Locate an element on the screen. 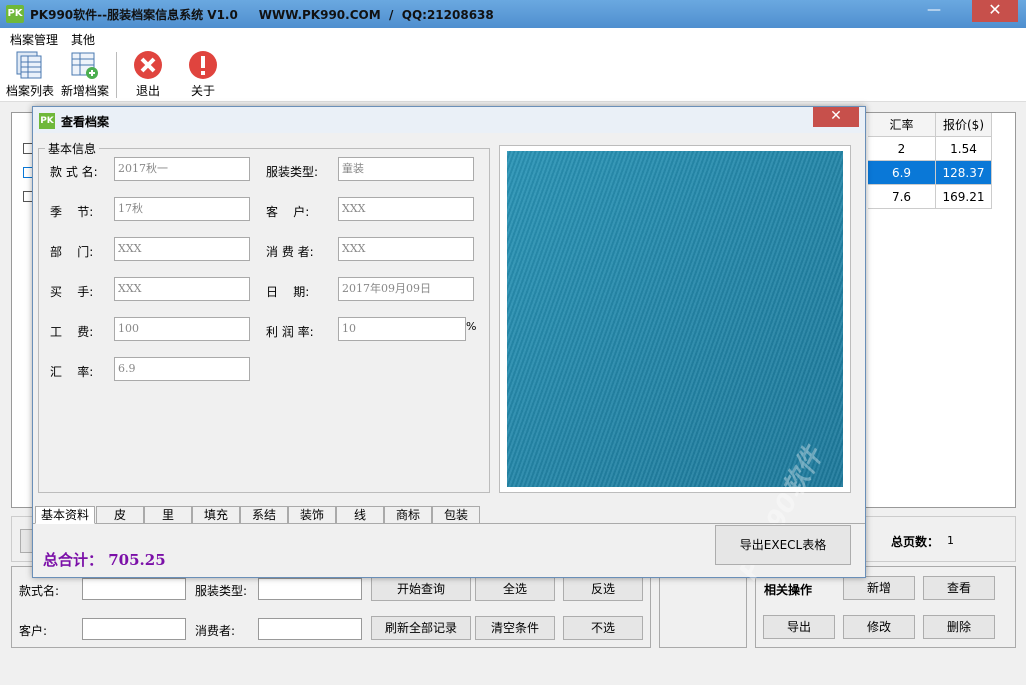  total-value: 705.25 is located at coordinates (137, 560).